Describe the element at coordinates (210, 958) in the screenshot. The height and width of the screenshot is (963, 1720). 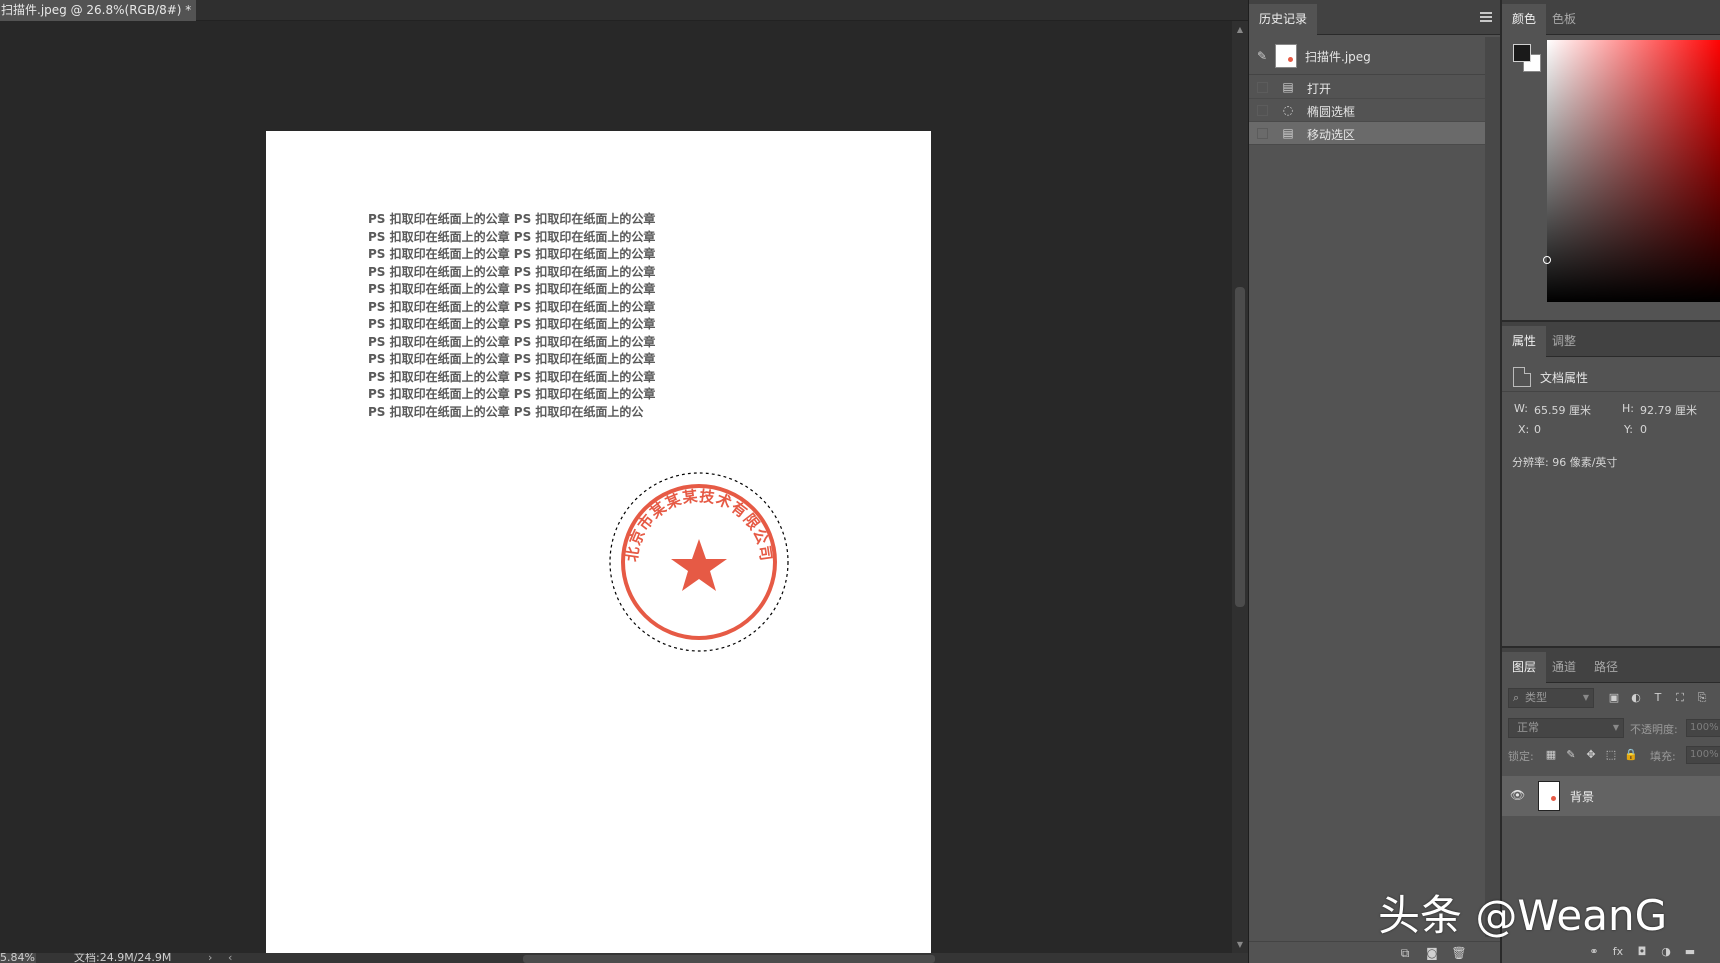
I see `status-expand-icon: ›` at that location.